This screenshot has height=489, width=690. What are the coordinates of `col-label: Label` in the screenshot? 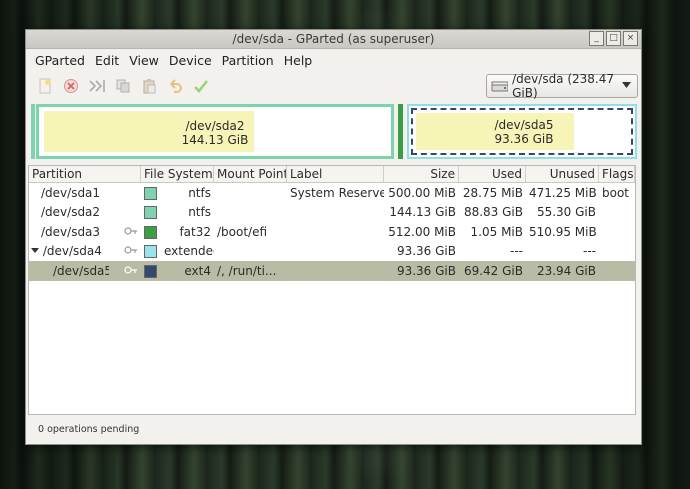 It's located at (335, 174).